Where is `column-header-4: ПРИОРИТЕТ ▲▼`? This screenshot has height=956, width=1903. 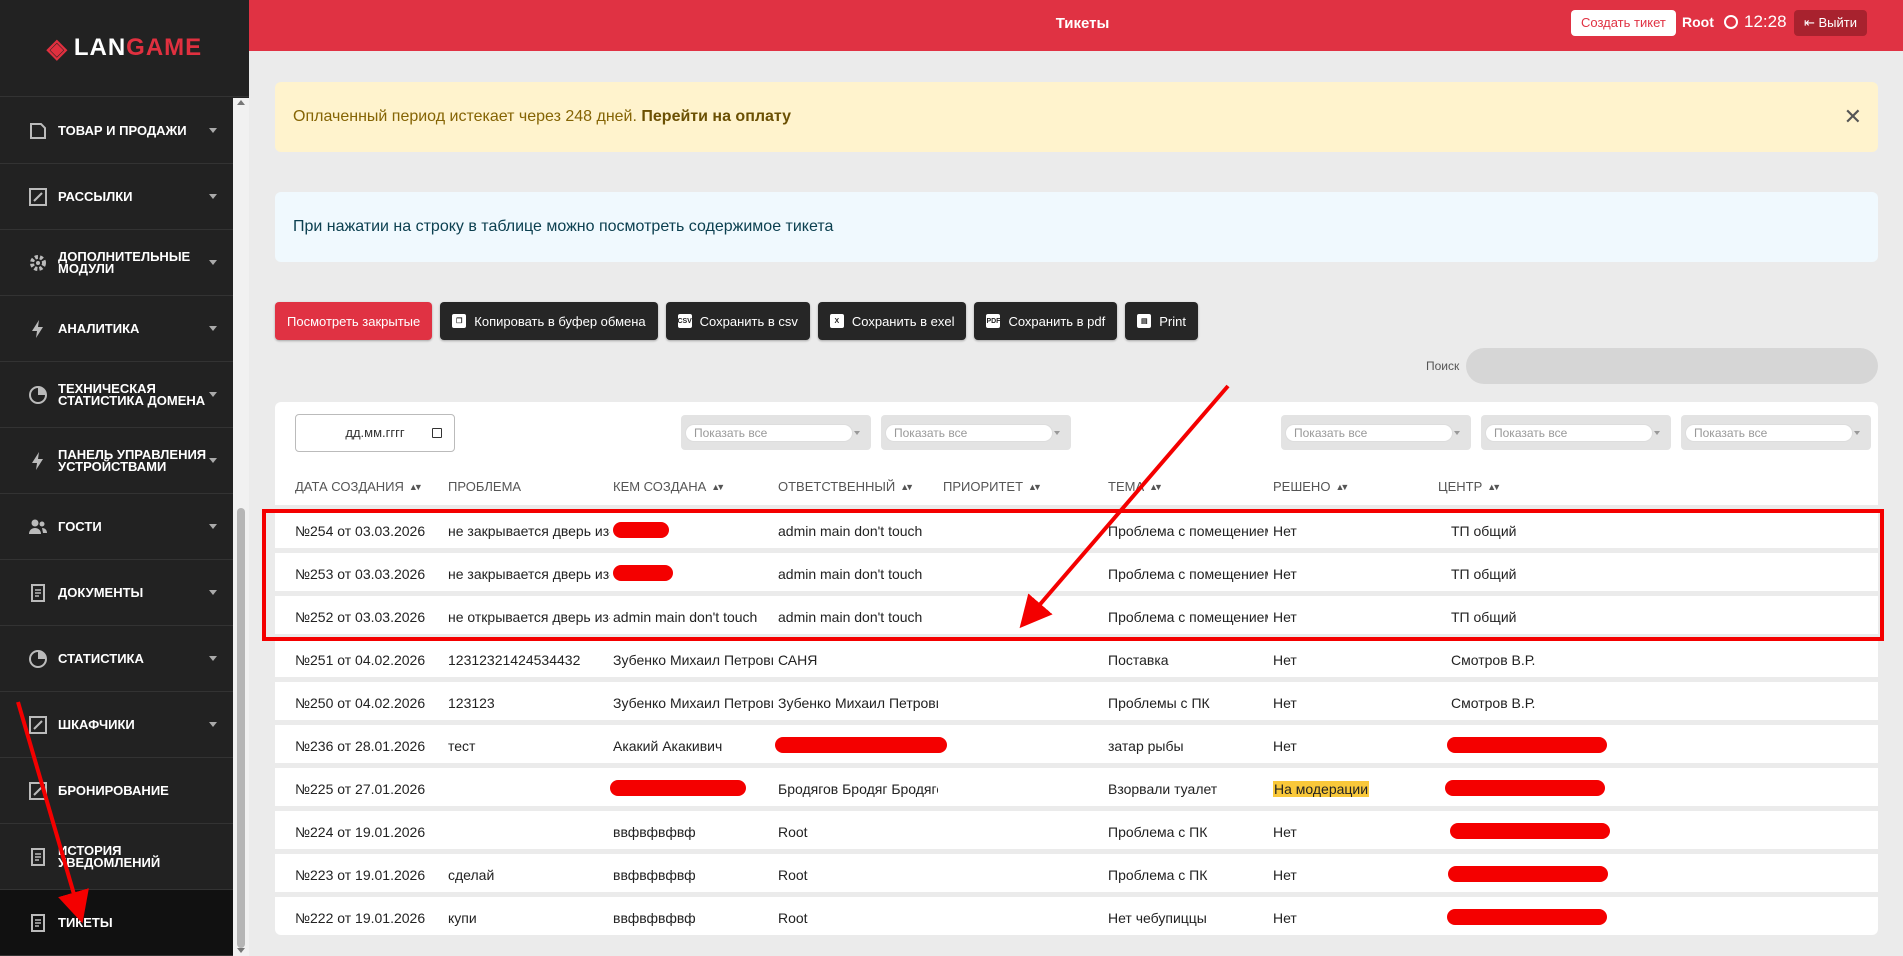 column-header-4: ПРИОРИТЕТ ▲▼ is located at coordinates (992, 486).